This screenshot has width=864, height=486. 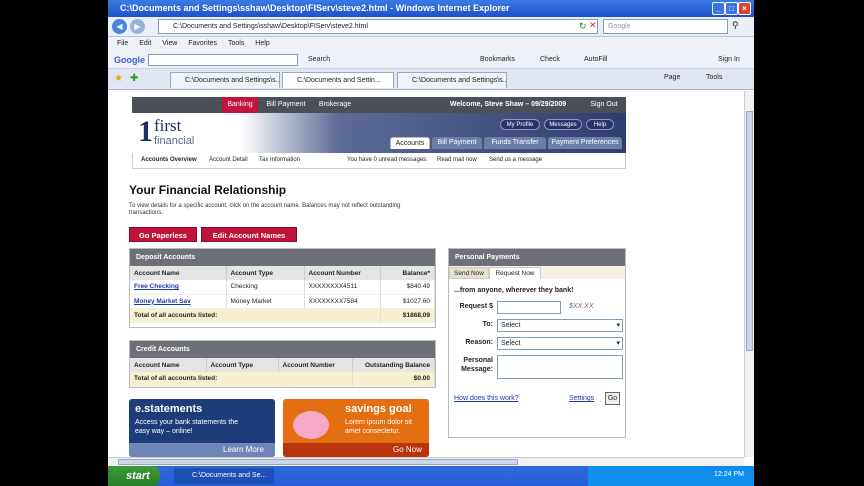 I want to click on my-profile-button: My Profile, so click(x=520, y=124).